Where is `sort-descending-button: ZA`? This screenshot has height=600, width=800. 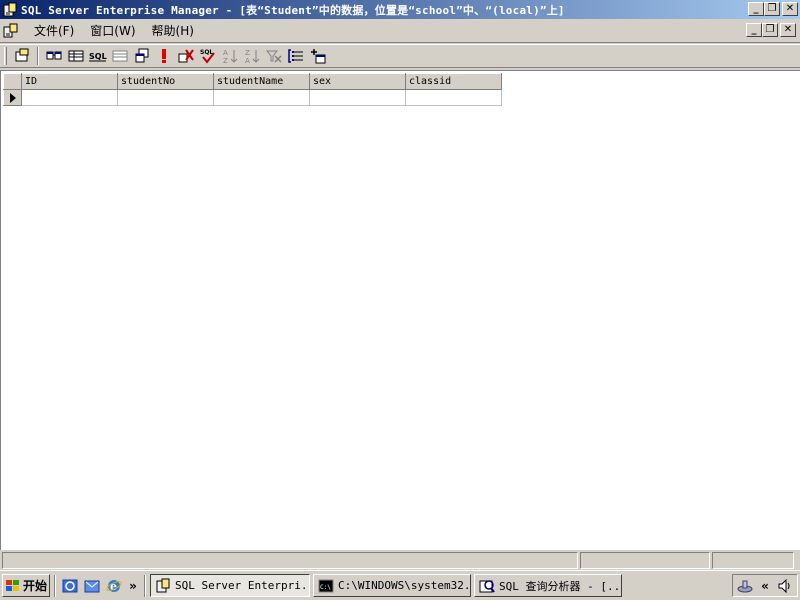
sort-descending-button: ZA is located at coordinates (252, 56).